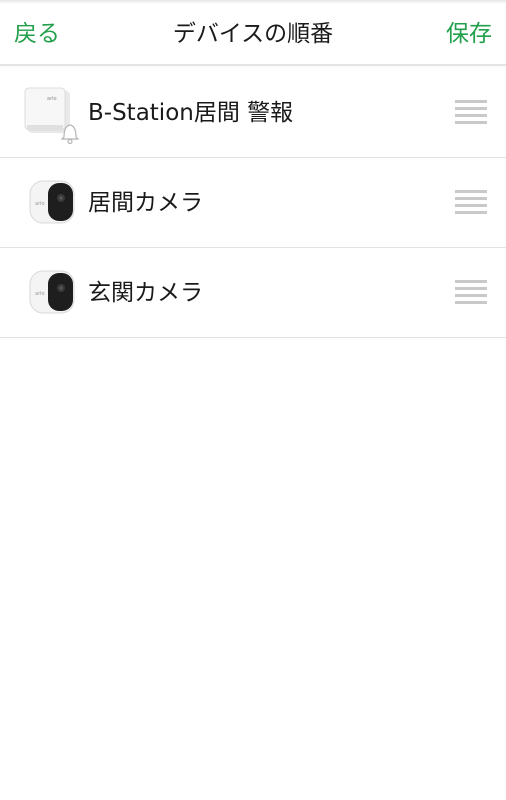  Describe the element at coordinates (469, 34) in the screenshot. I see `save-button: 保存` at that location.